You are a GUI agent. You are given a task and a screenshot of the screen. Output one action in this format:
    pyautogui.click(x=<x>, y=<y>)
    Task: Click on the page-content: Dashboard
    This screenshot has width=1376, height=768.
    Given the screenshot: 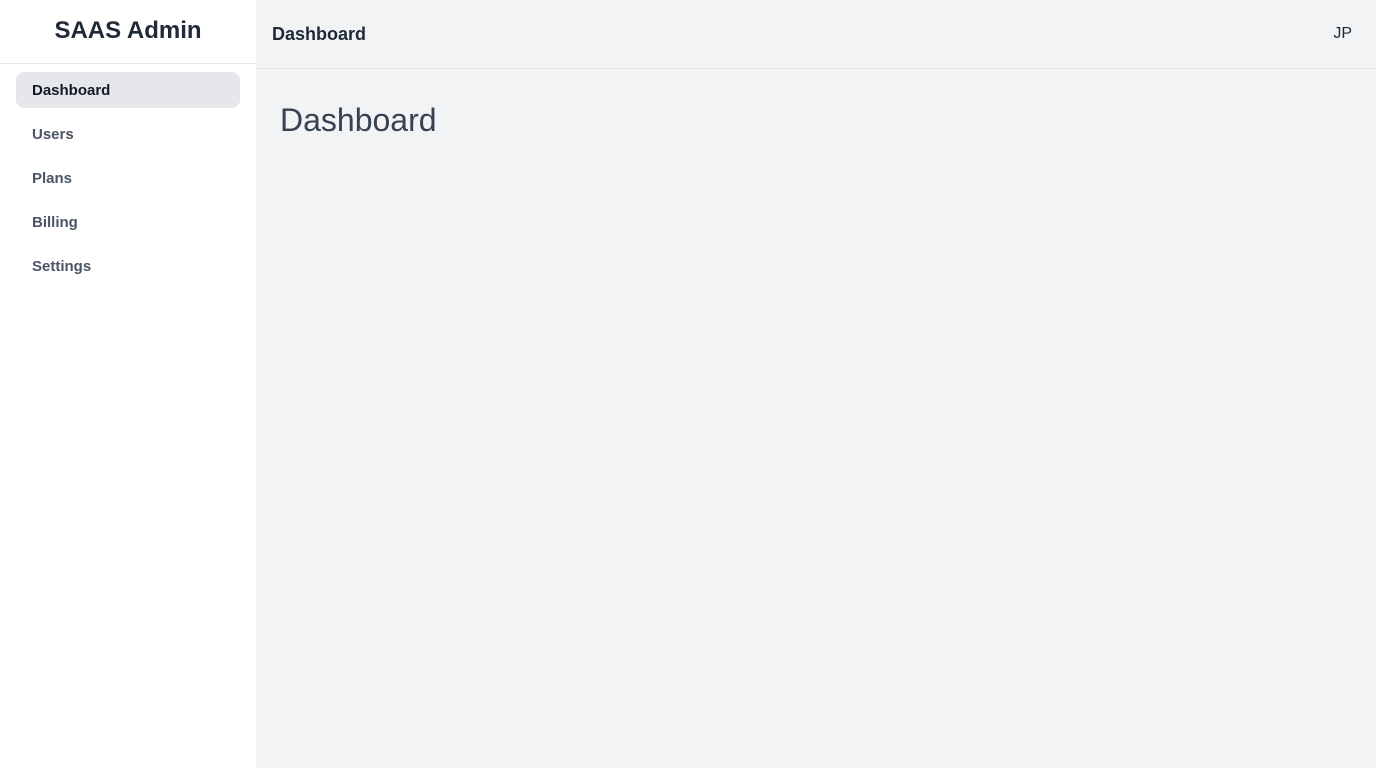 What is the action you would take?
    pyautogui.click(x=816, y=120)
    